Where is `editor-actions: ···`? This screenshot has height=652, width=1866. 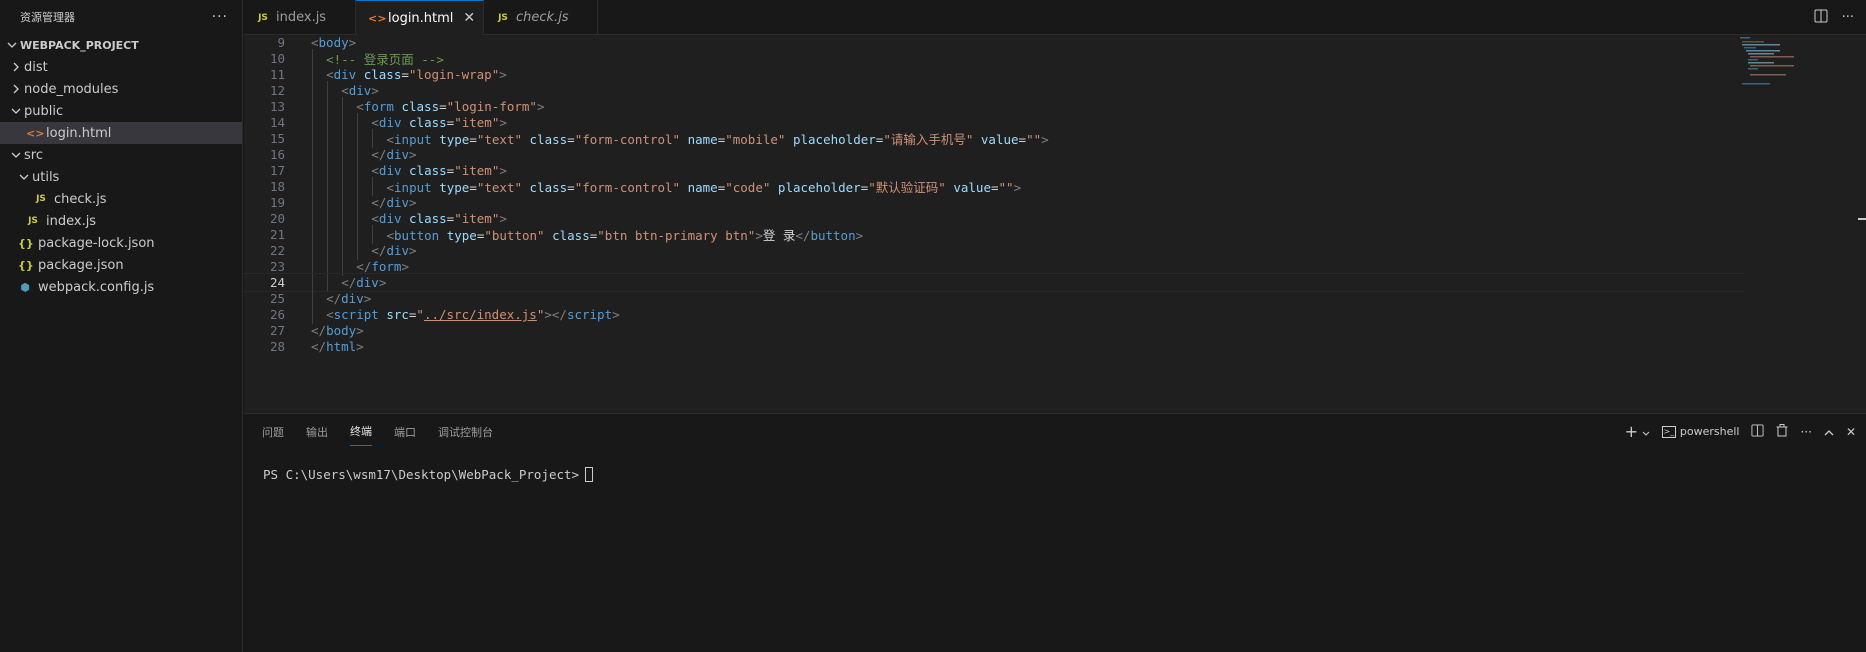 editor-actions: ··· is located at coordinates (1834, 17).